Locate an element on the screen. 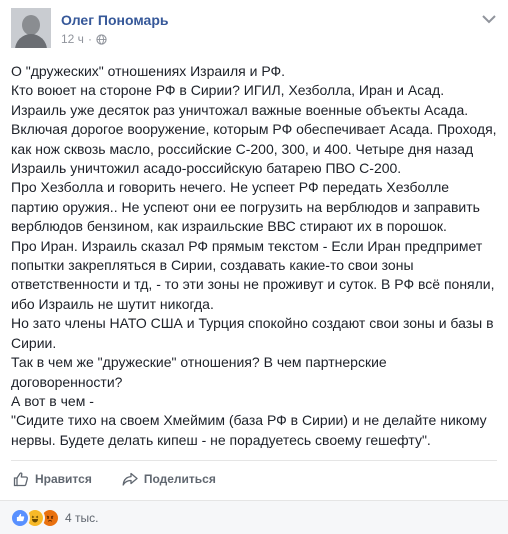  chevron-down-icon is located at coordinates (489, 20).